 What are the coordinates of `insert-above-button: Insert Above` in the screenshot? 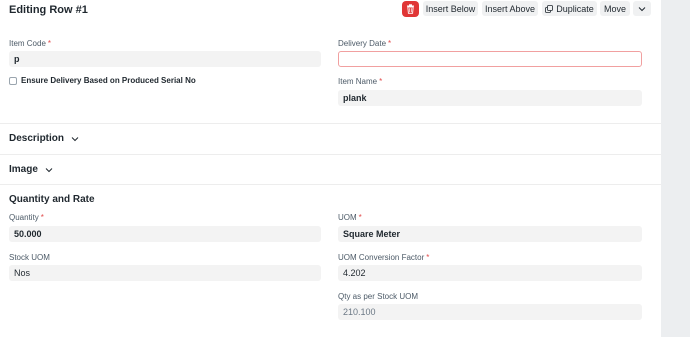 It's located at (510, 8).